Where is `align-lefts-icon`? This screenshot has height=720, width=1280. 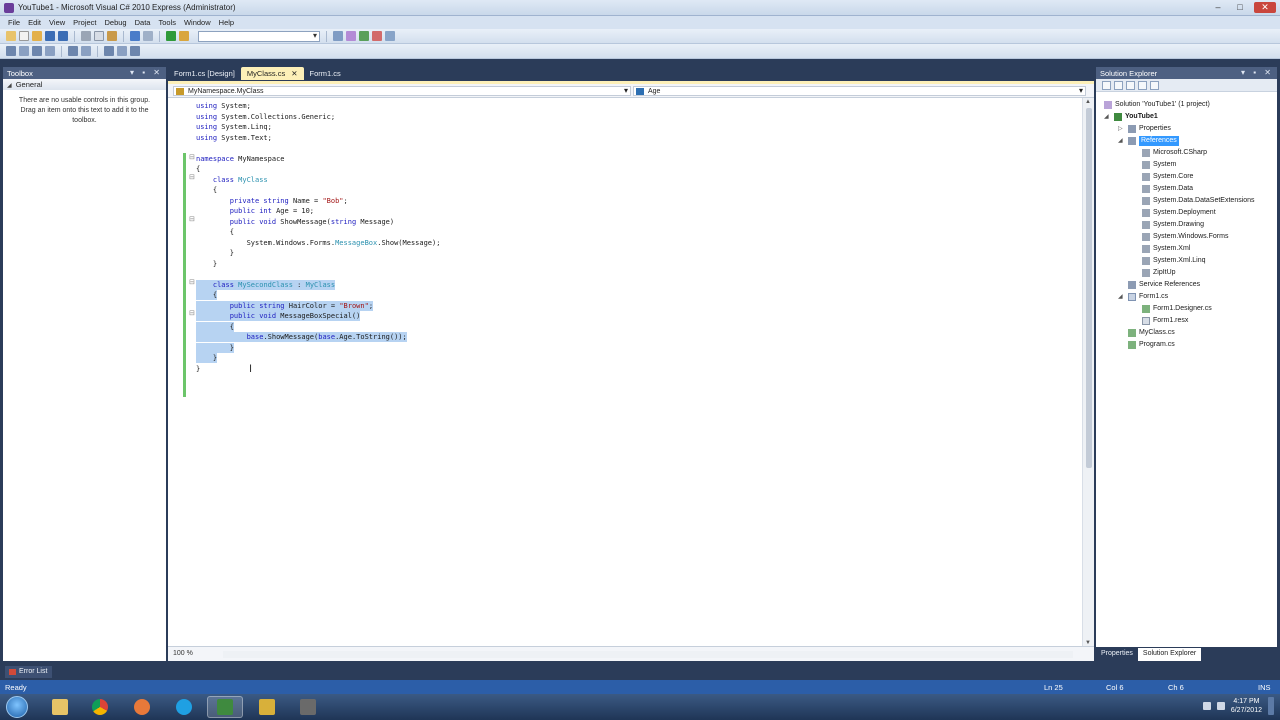
align-lefts-icon is located at coordinates (11, 51).